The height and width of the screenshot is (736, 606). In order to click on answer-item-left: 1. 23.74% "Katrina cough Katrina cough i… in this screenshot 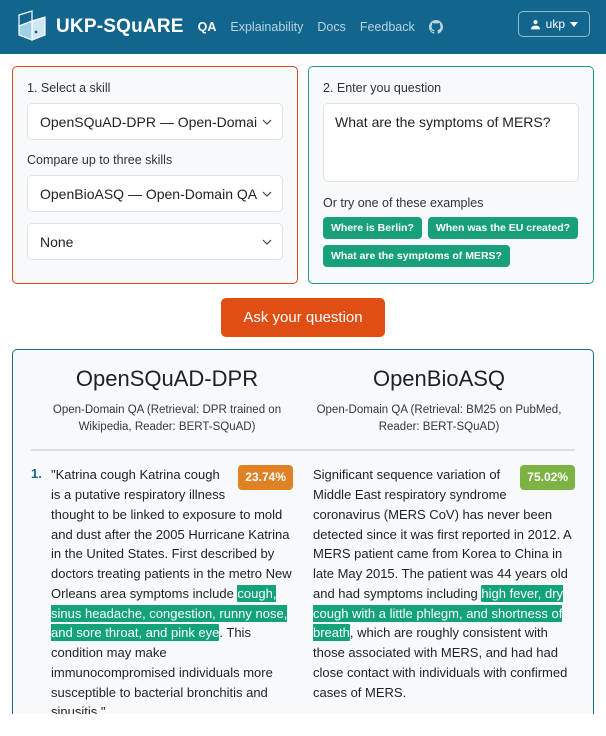, I will do `click(165, 589)`.